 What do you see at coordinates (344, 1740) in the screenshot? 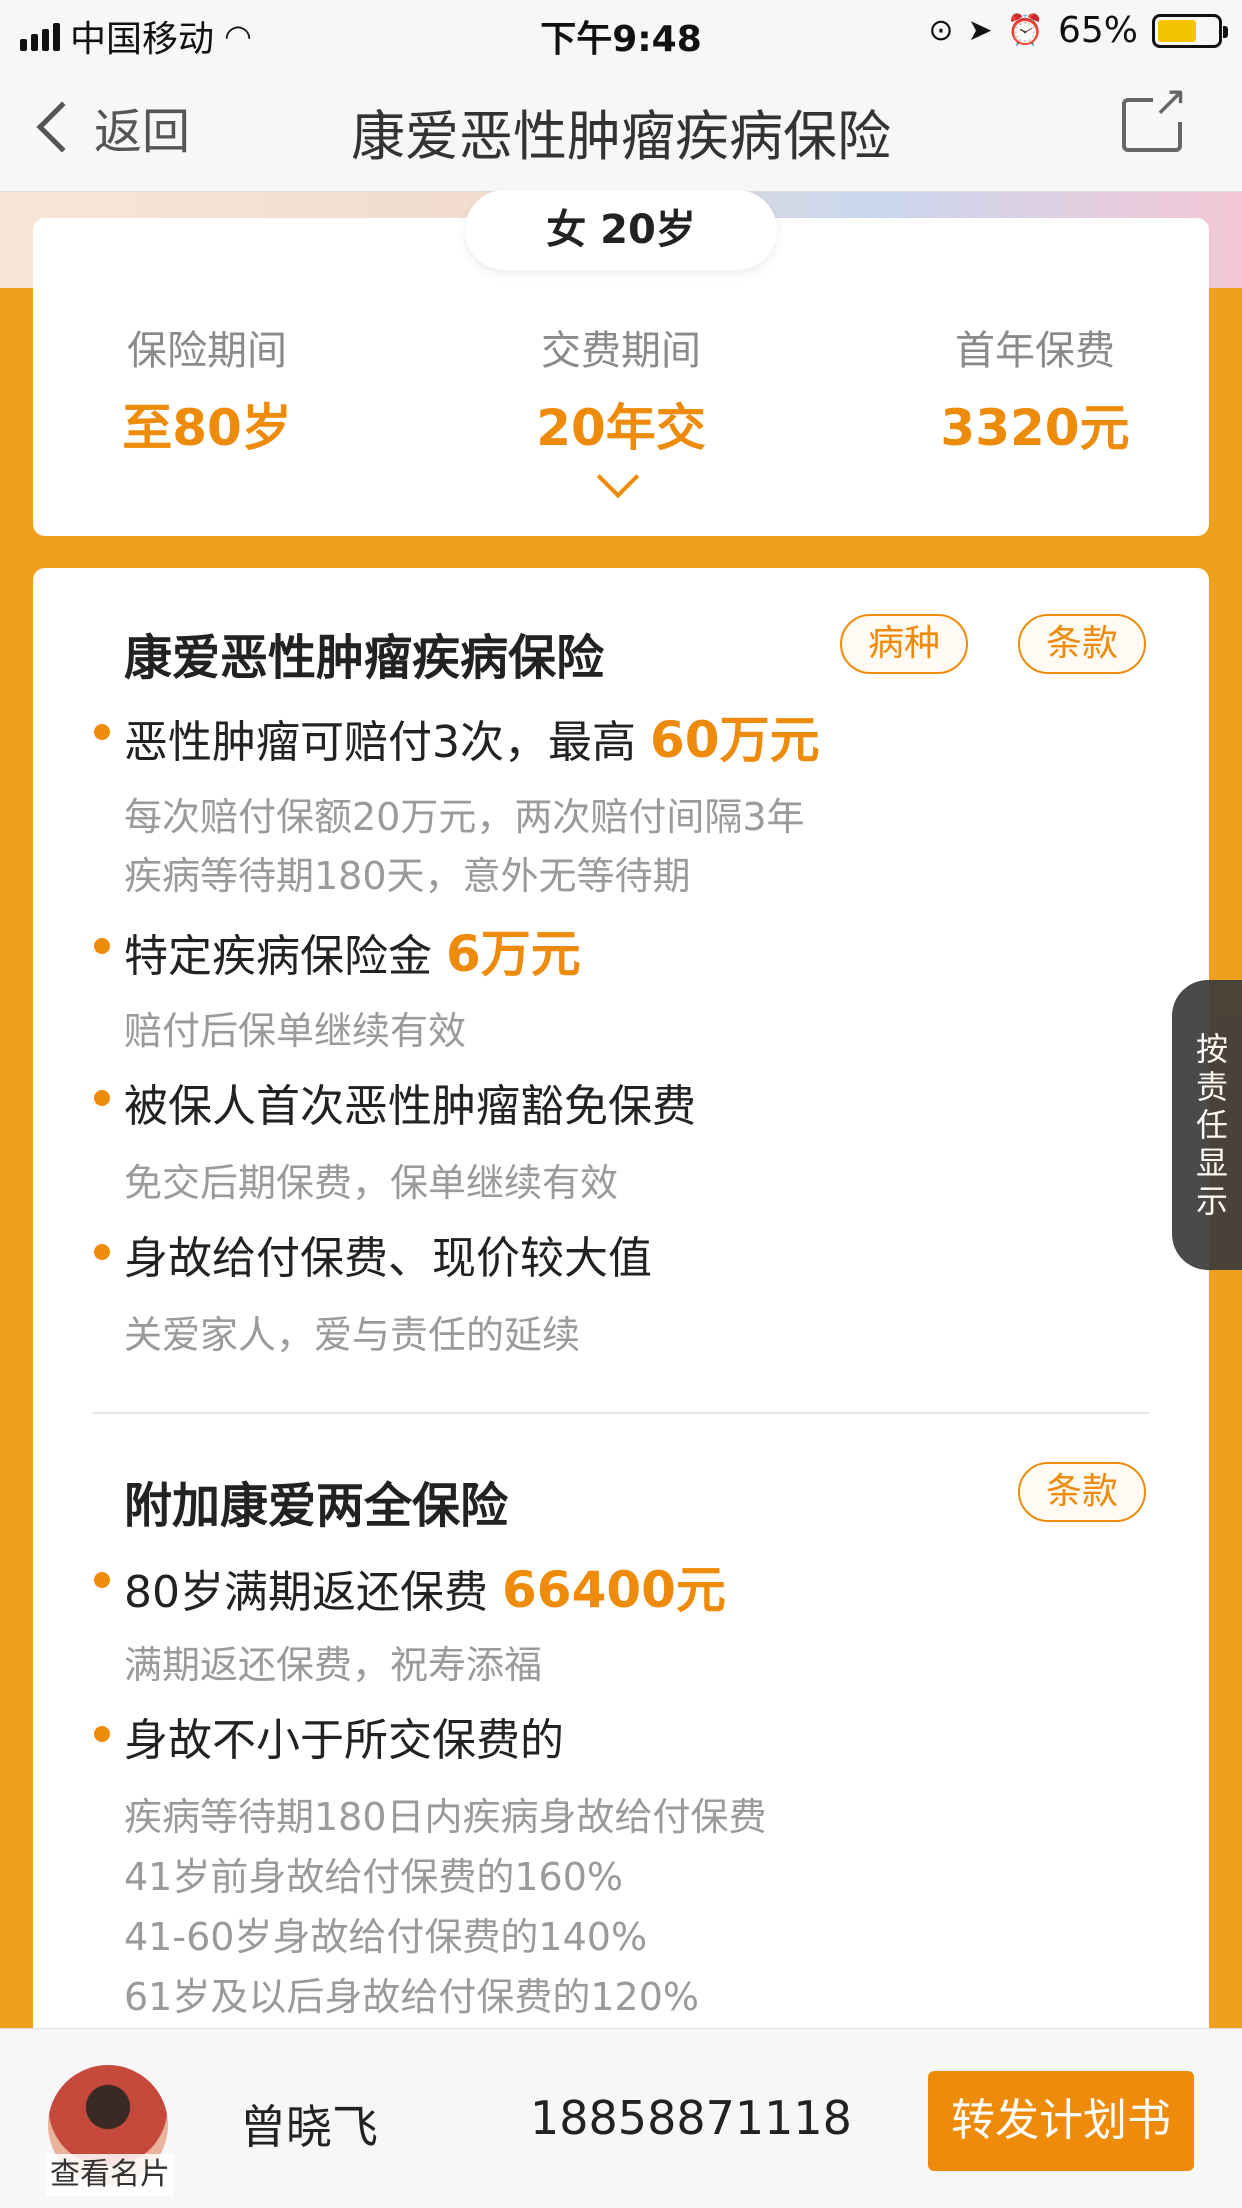
I see `benefit-item: 身故不小于所交保费的` at bounding box center [344, 1740].